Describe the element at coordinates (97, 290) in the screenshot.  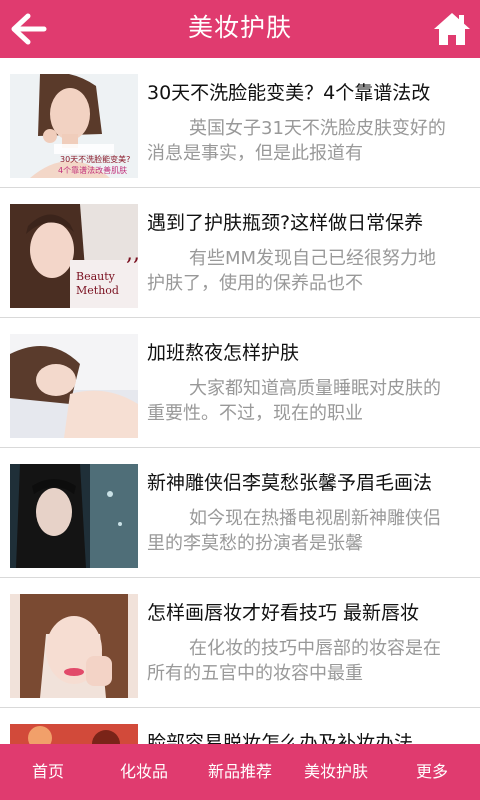
I see `thumb-caption-2: Method` at that location.